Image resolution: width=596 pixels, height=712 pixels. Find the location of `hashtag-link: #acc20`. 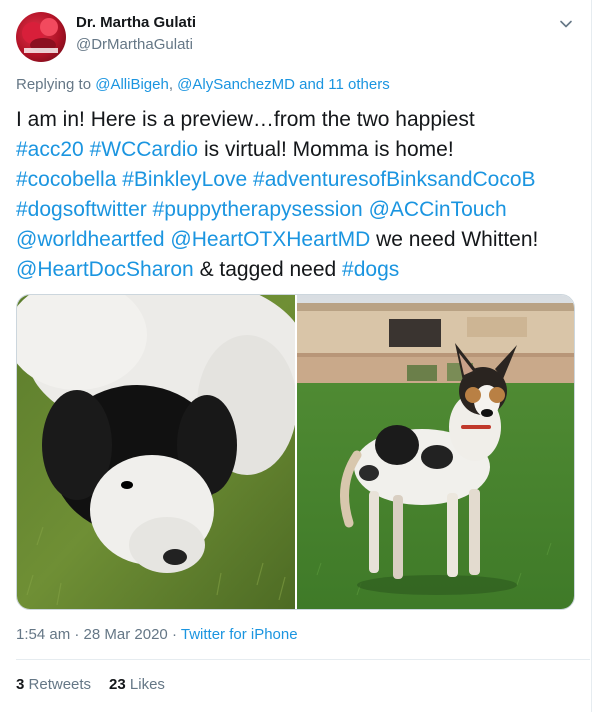

hashtag-link: #acc20 is located at coordinates (50, 149).